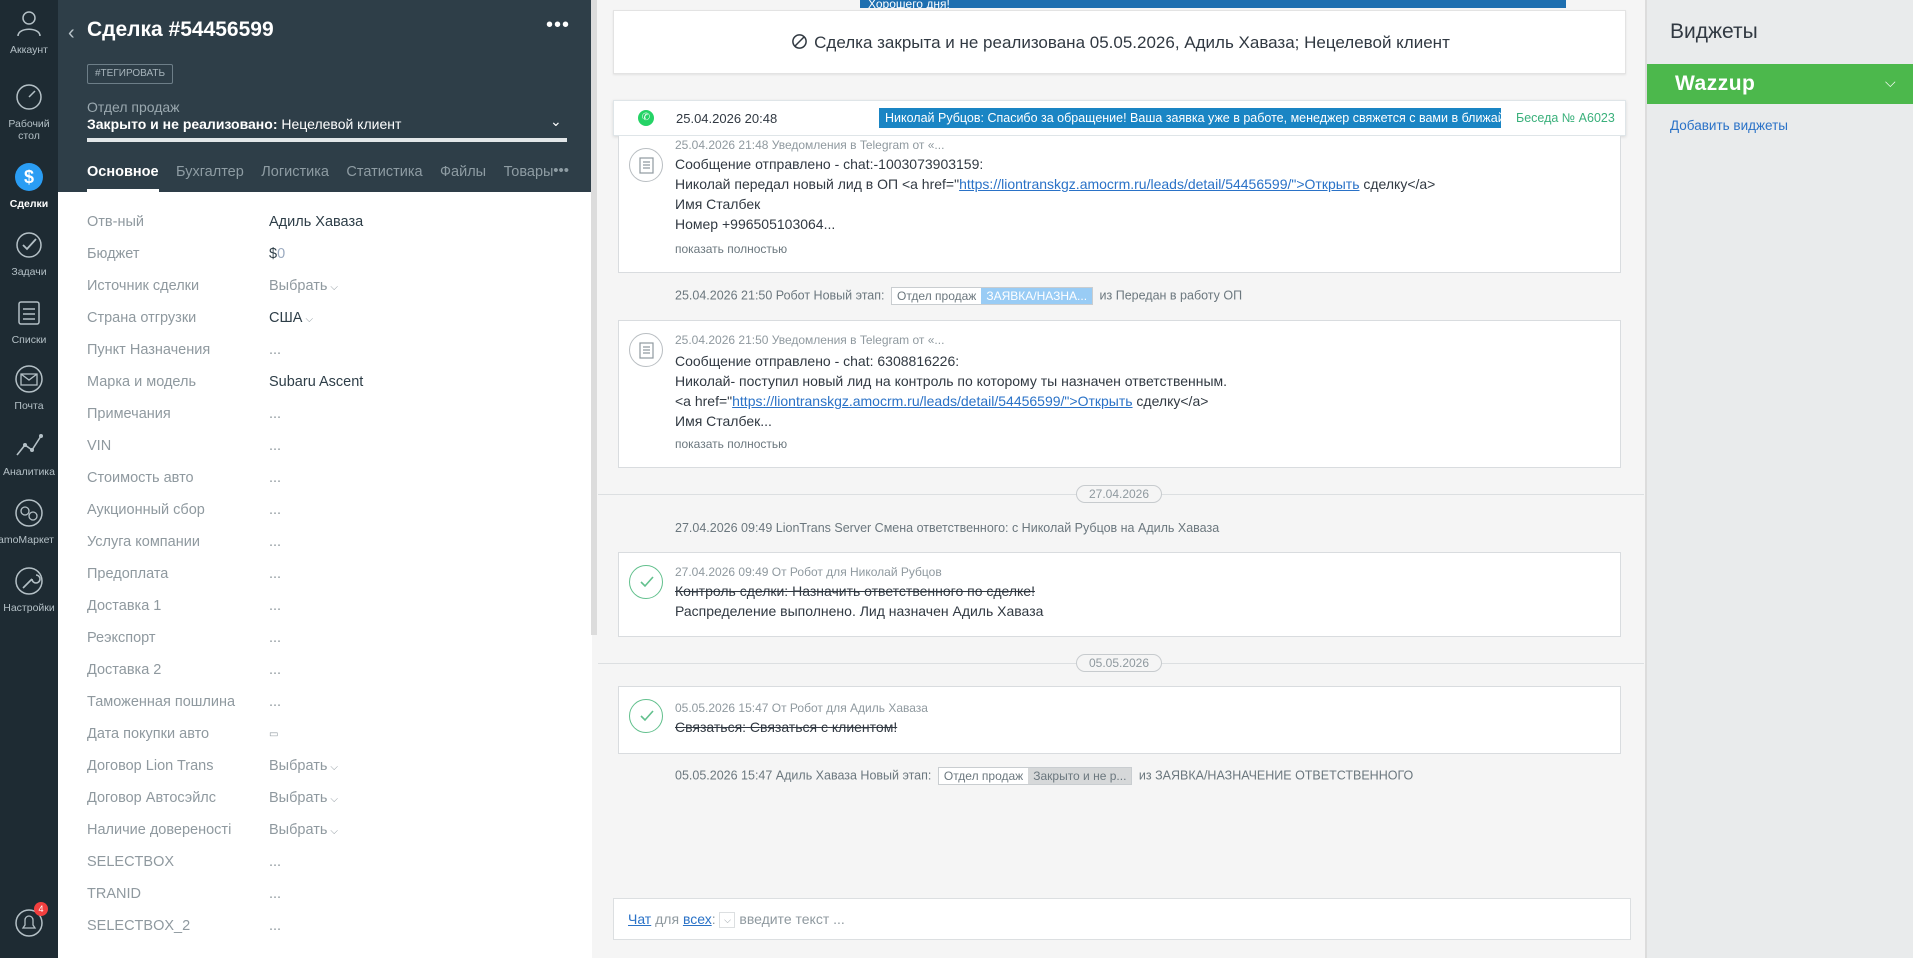  I want to click on budget-field: $0, so click(277, 254).